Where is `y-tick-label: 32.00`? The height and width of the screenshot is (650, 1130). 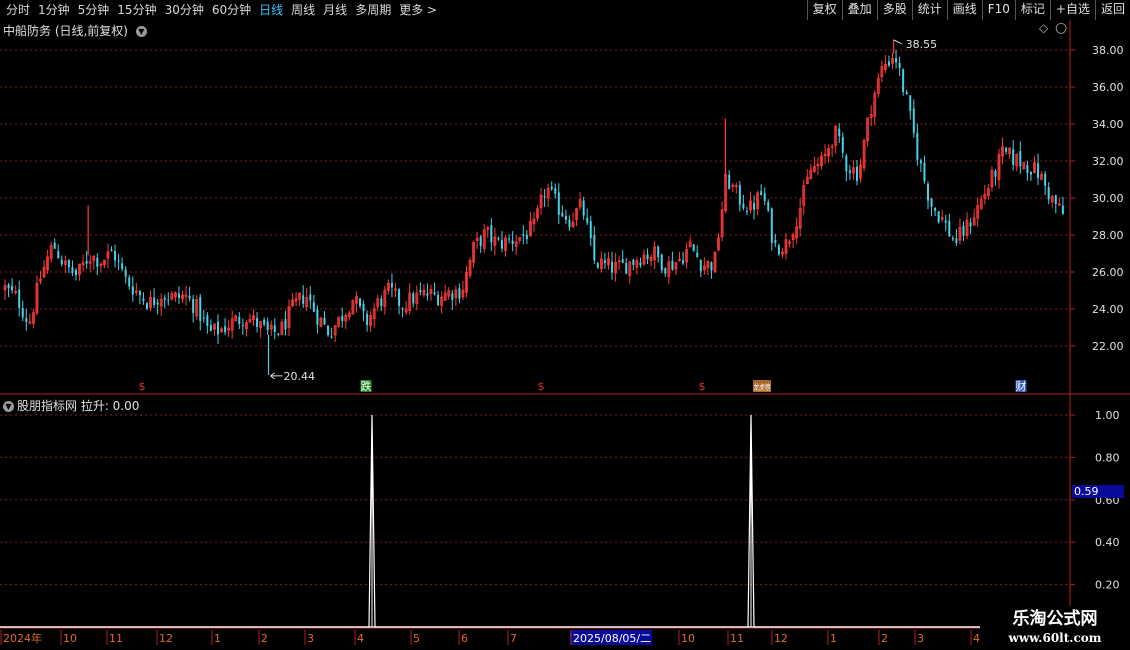
y-tick-label: 32.00 is located at coordinates (1108, 161).